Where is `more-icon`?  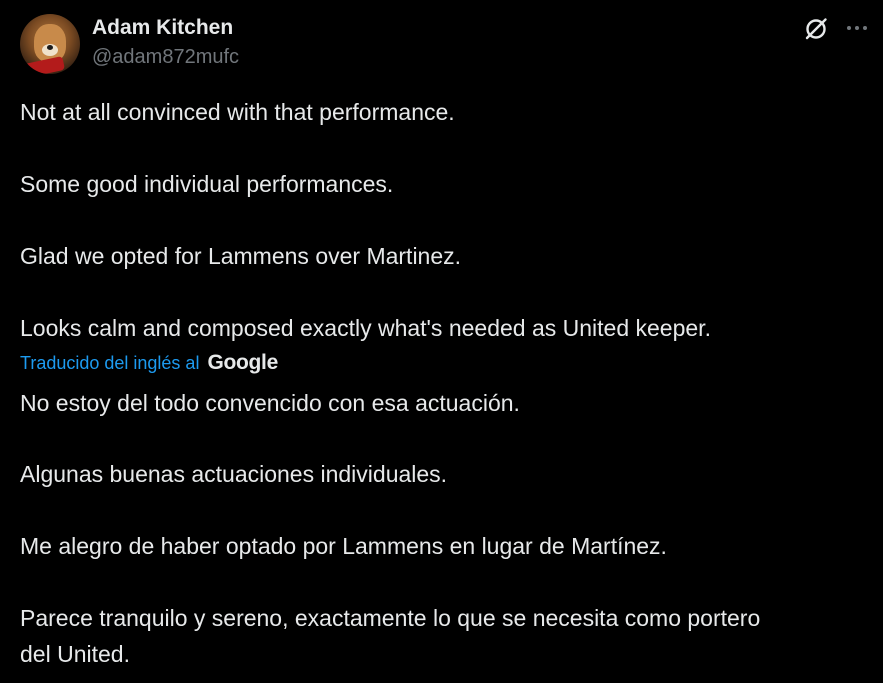
more-icon is located at coordinates (857, 28).